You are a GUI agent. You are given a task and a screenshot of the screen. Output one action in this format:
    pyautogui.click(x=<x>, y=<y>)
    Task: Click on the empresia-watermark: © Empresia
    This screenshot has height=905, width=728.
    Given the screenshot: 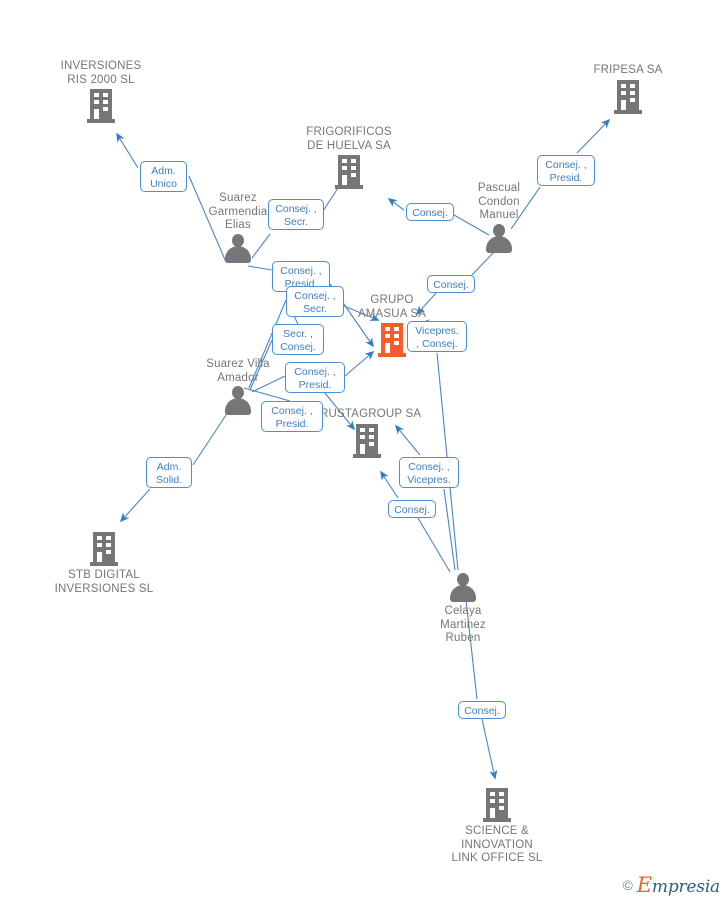 What is the action you would take?
    pyautogui.click(x=671, y=885)
    